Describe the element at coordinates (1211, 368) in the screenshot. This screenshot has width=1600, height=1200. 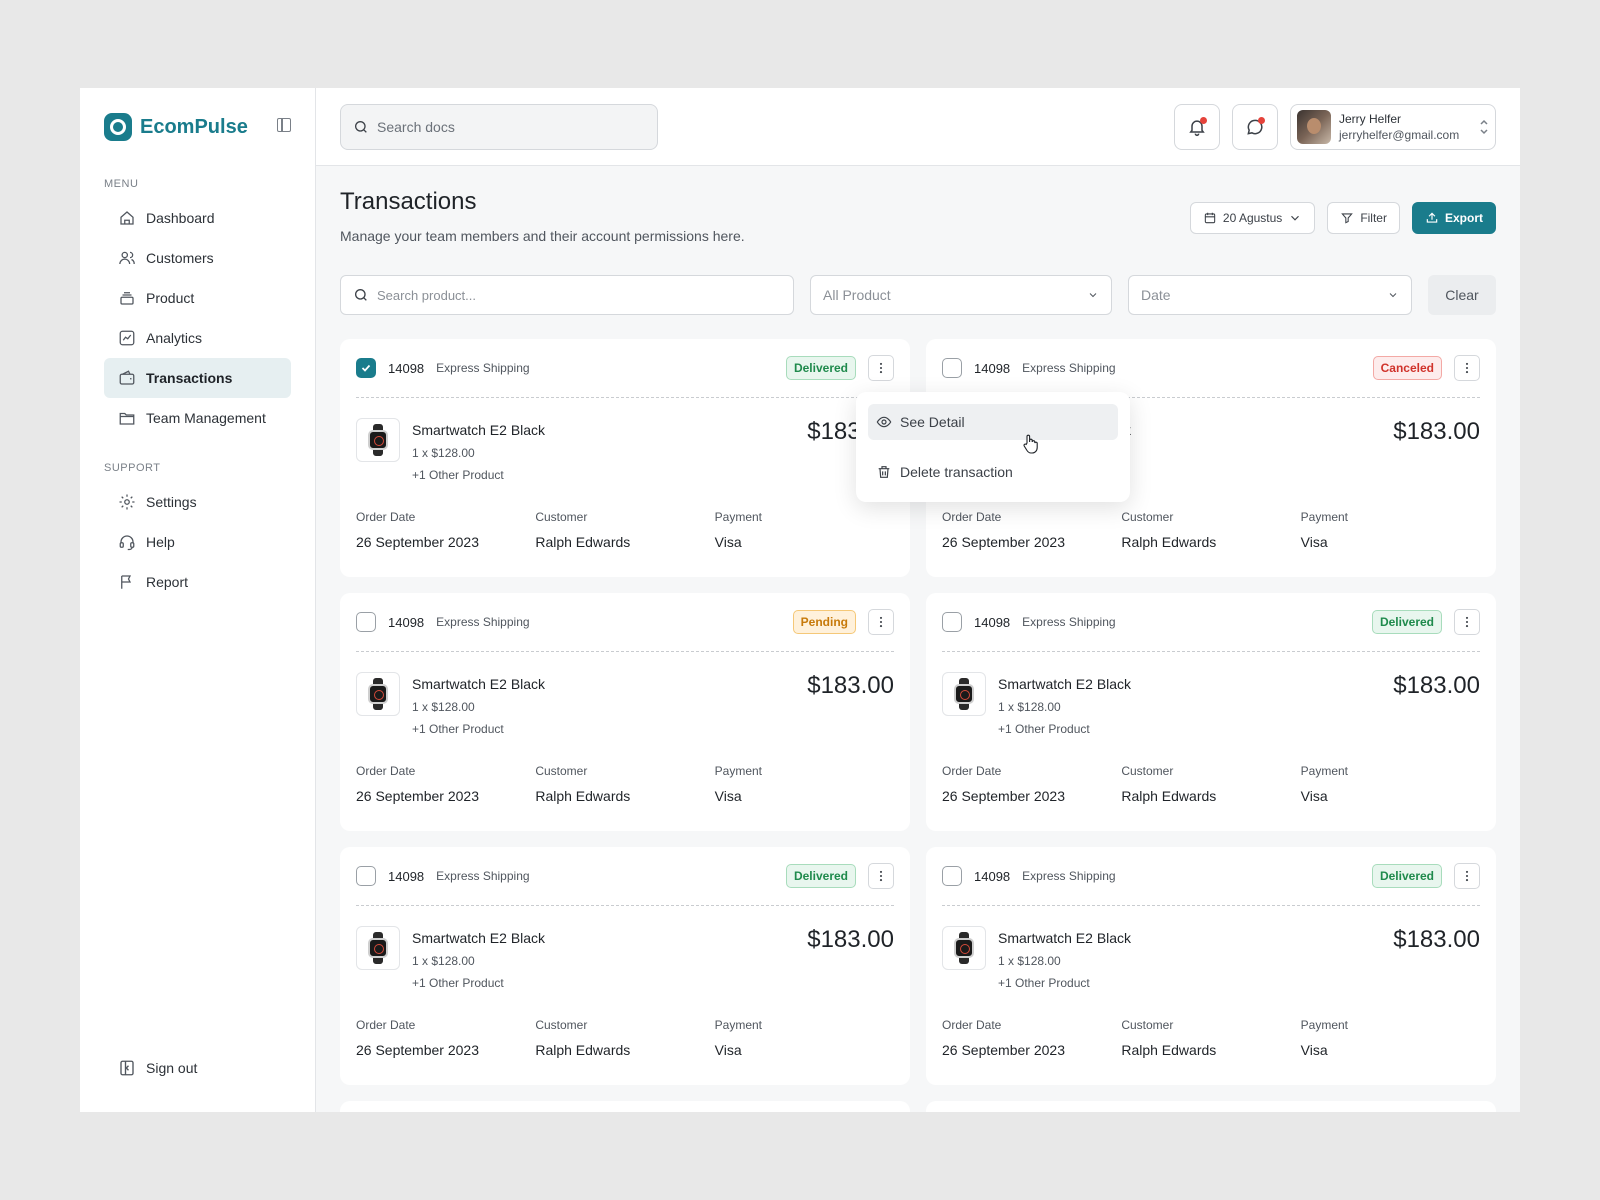
I see `card-header: 14098 Express Shipping Canceled` at that location.